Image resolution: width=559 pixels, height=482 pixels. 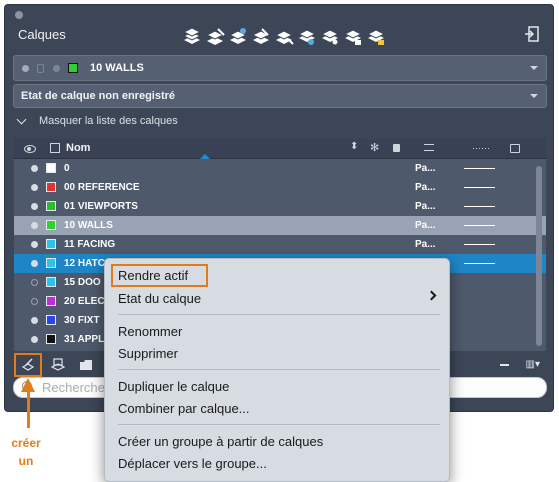 What do you see at coordinates (238, 37) in the screenshot?
I see `layer-tool-3-icon` at bounding box center [238, 37].